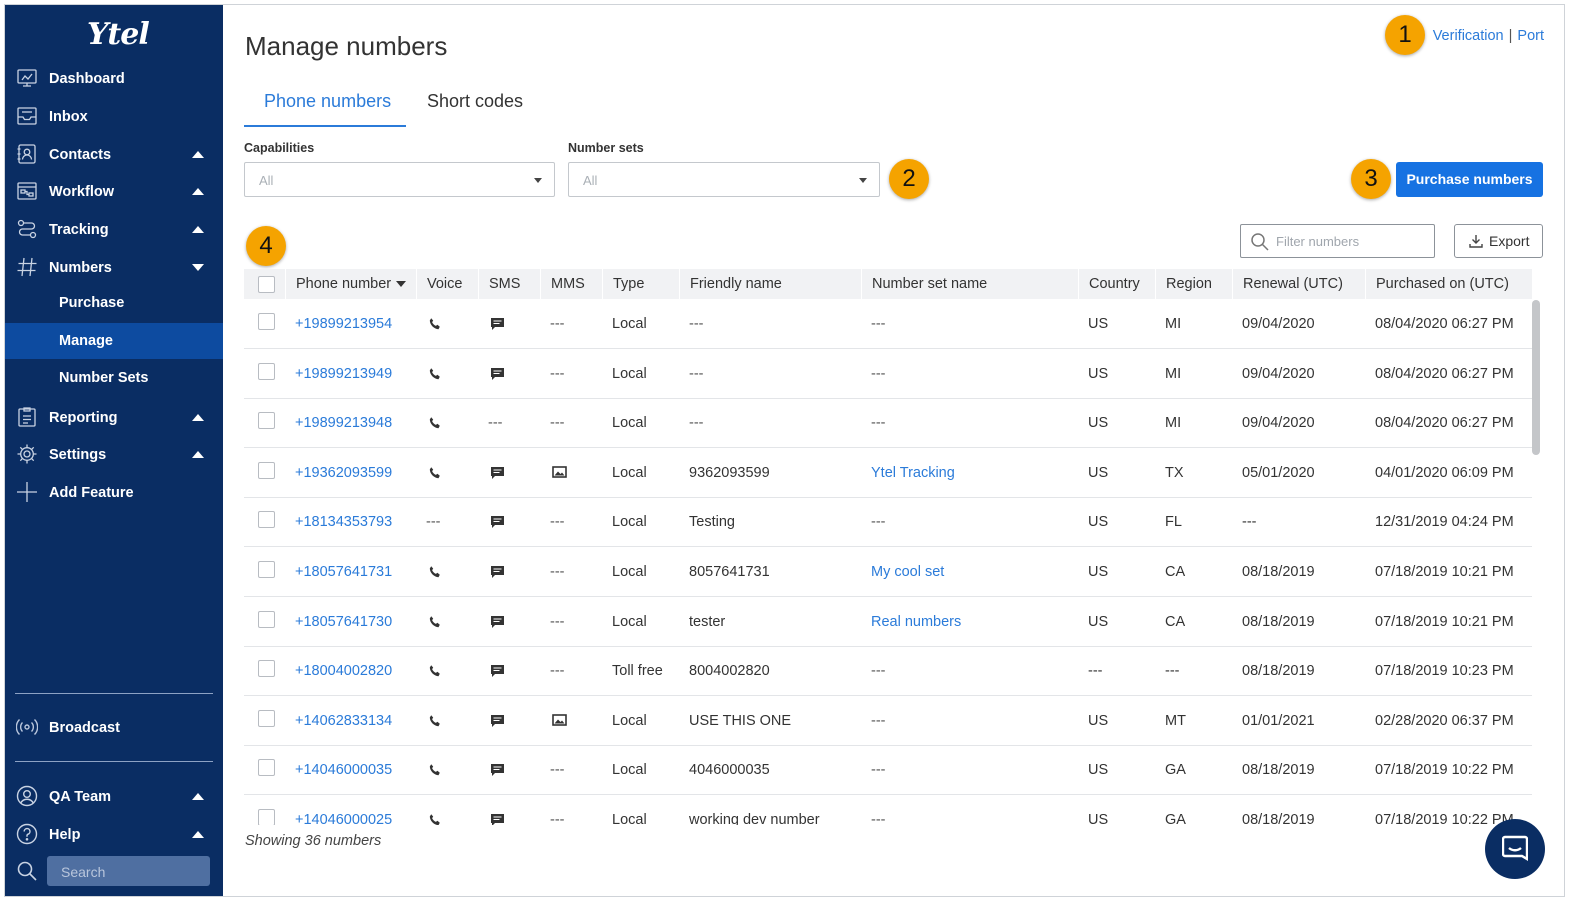  I want to click on sidebar-item-settings: Settings, so click(114, 455).